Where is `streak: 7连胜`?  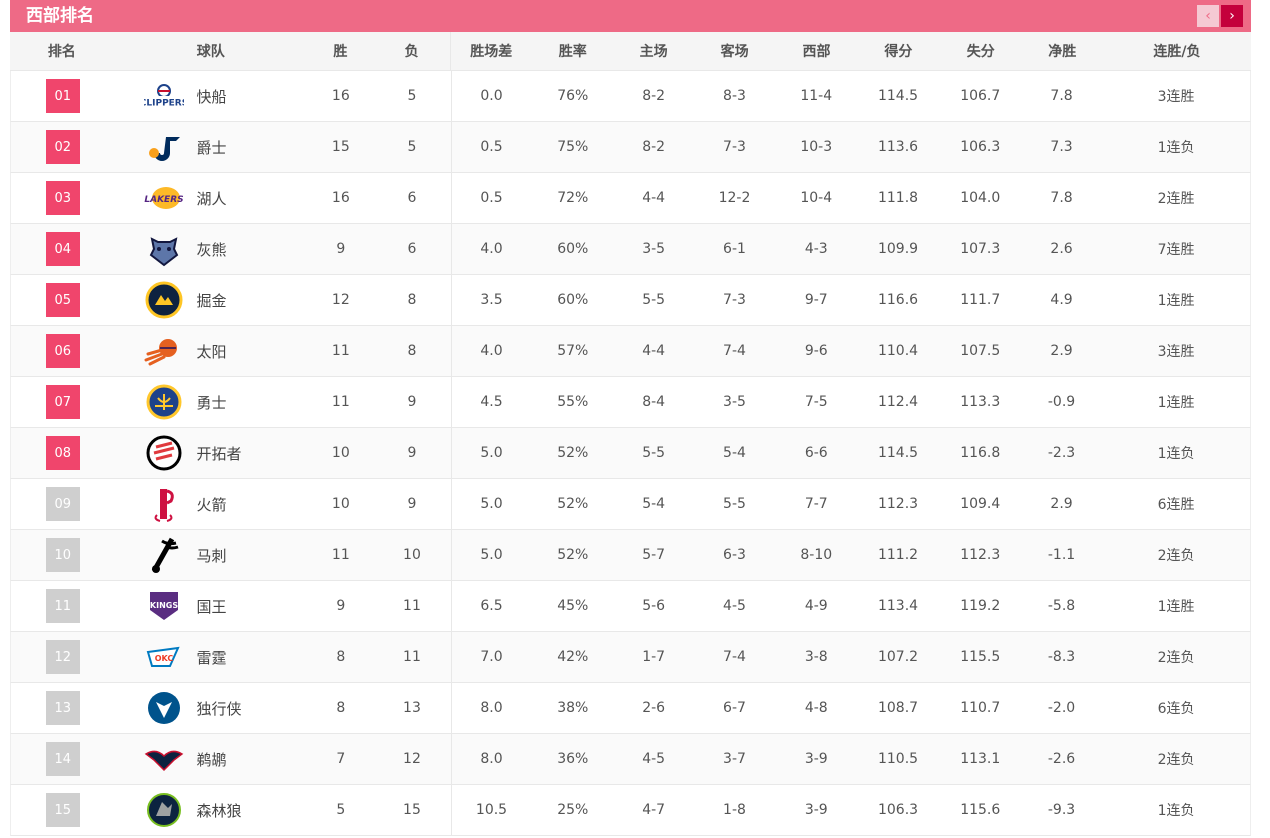
streak: 7连胜 is located at coordinates (1176, 250).